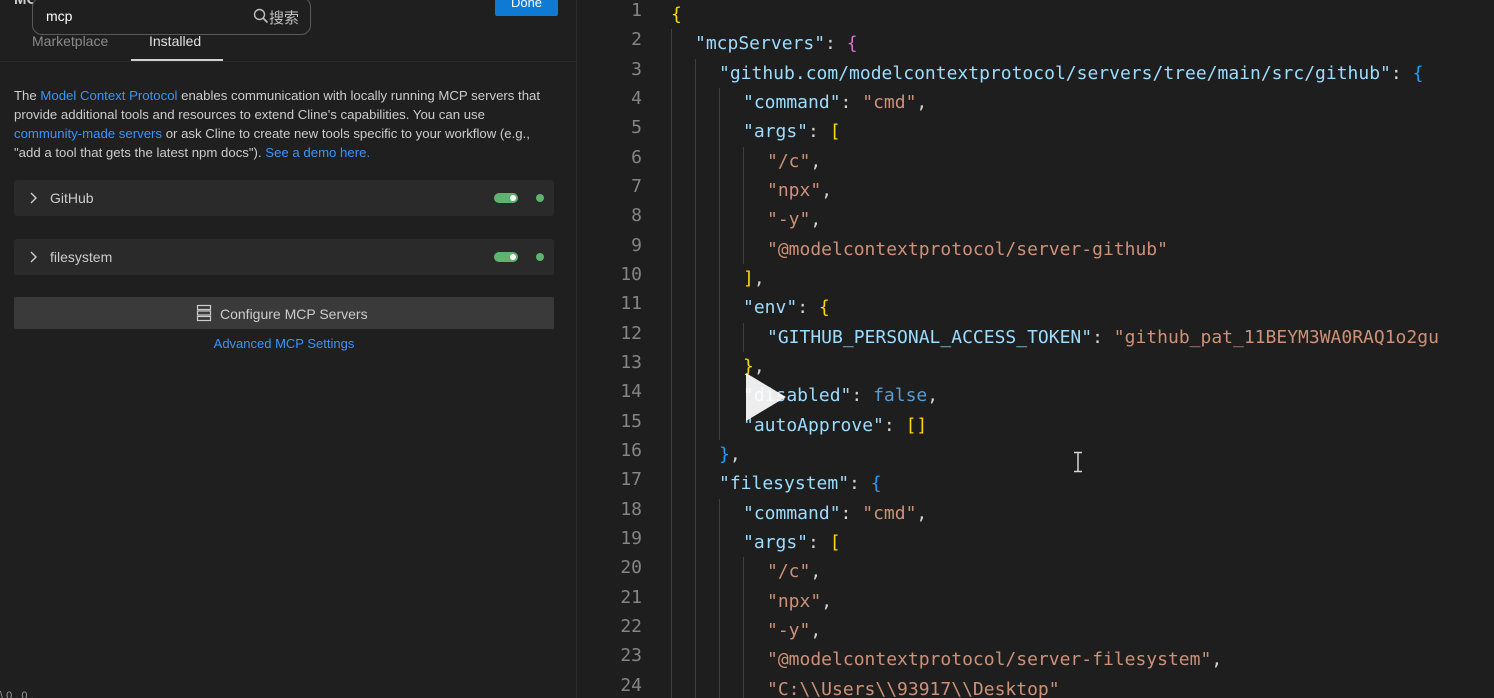 This screenshot has width=1494, height=698. What do you see at coordinates (631, 303) in the screenshot?
I see `line-number: 11` at bounding box center [631, 303].